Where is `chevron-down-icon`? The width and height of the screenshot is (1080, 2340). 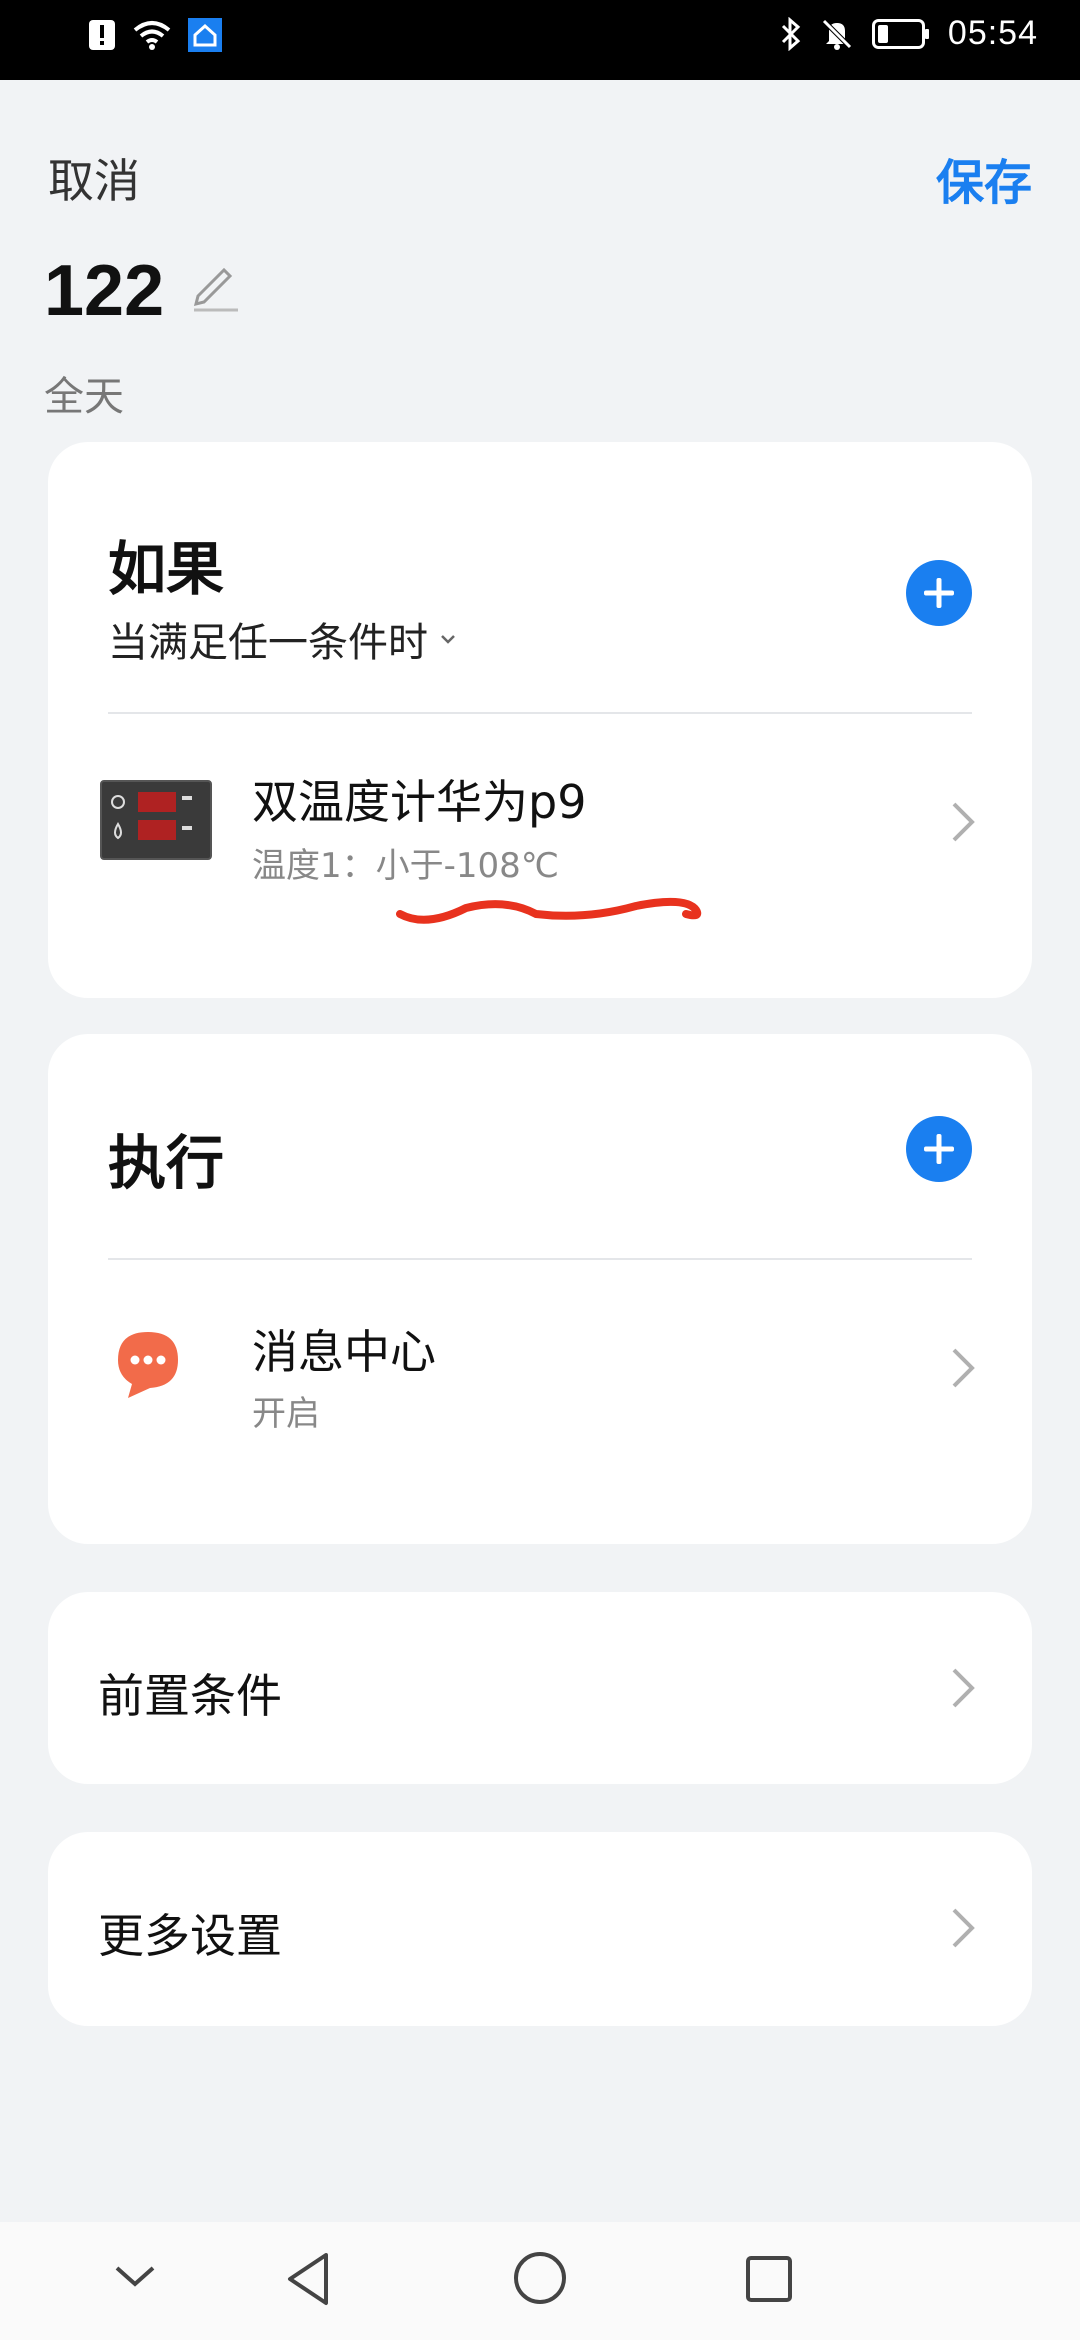 chevron-down-icon is located at coordinates (448, 639).